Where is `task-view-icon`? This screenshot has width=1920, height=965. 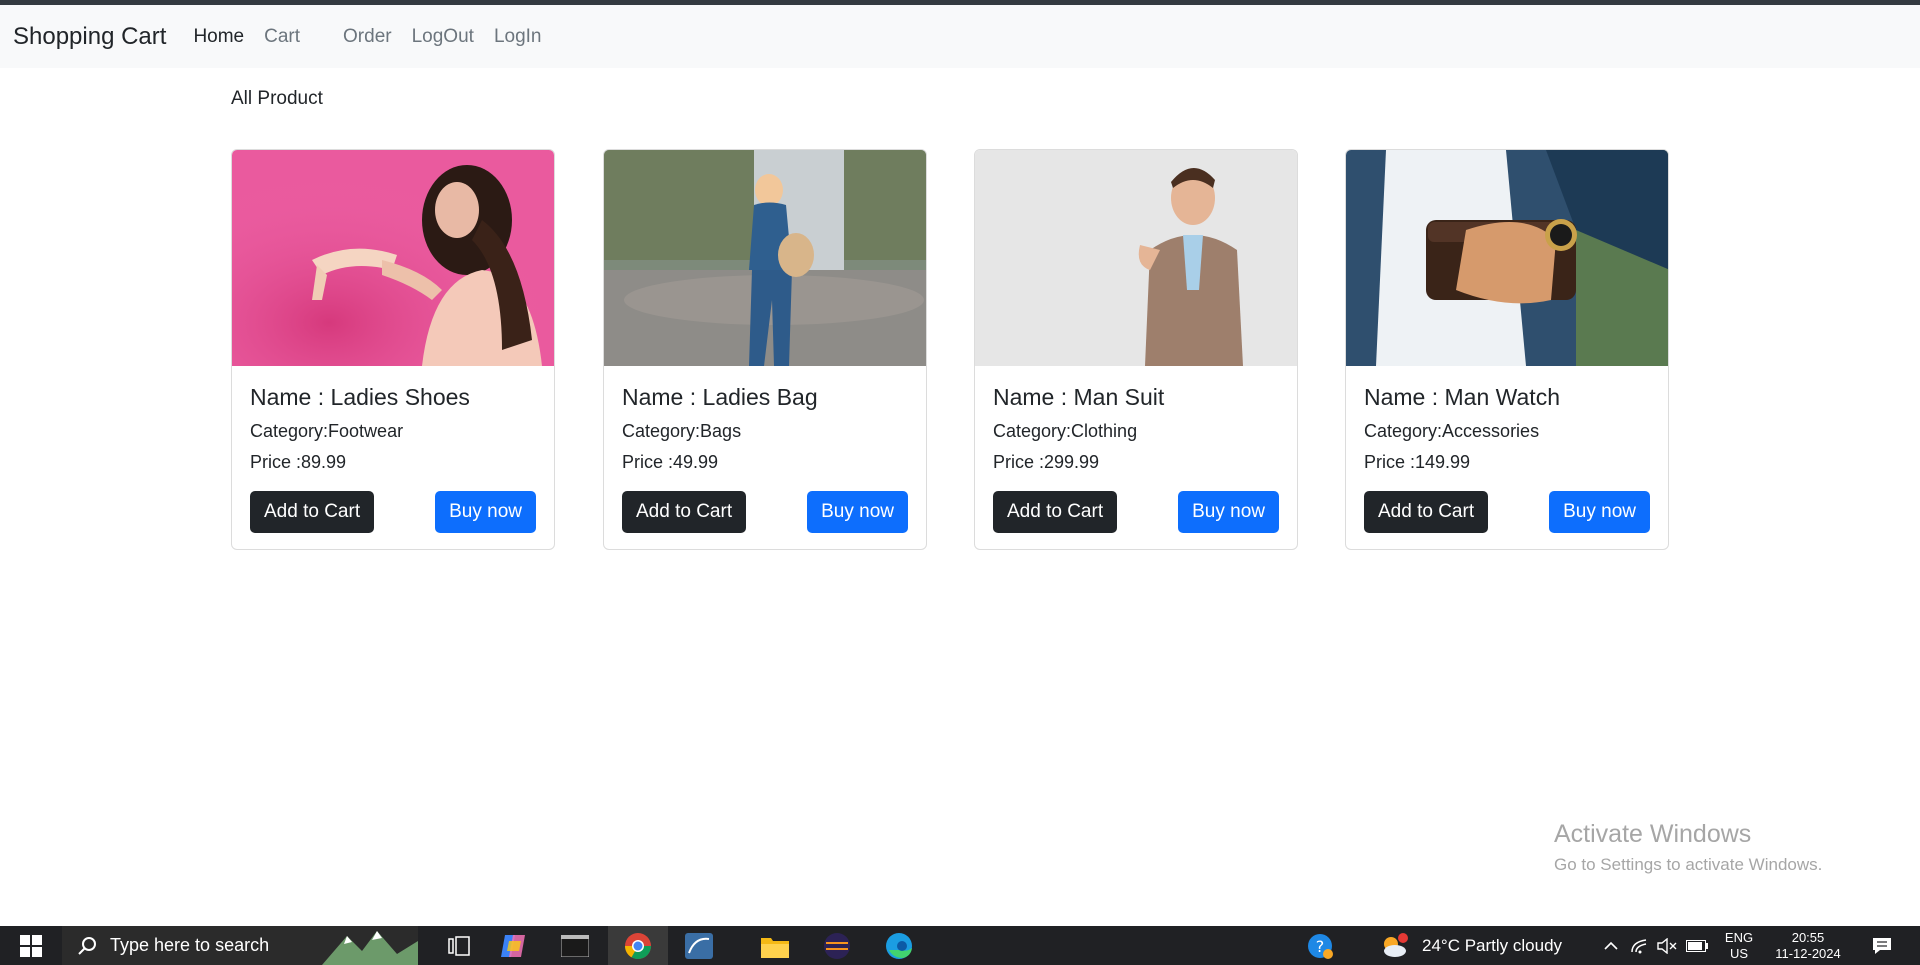
task-view-icon is located at coordinates (459, 945).